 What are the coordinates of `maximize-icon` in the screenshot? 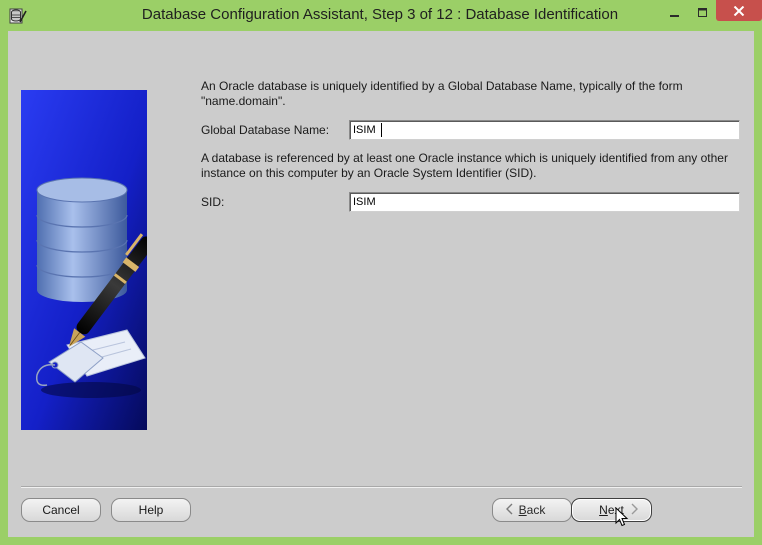 It's located at (702, 12).